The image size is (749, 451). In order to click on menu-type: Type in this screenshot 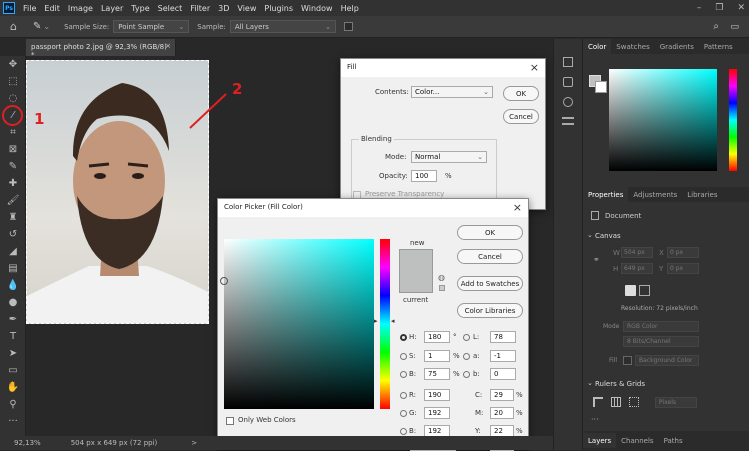, I will do `click(140, 8)`.